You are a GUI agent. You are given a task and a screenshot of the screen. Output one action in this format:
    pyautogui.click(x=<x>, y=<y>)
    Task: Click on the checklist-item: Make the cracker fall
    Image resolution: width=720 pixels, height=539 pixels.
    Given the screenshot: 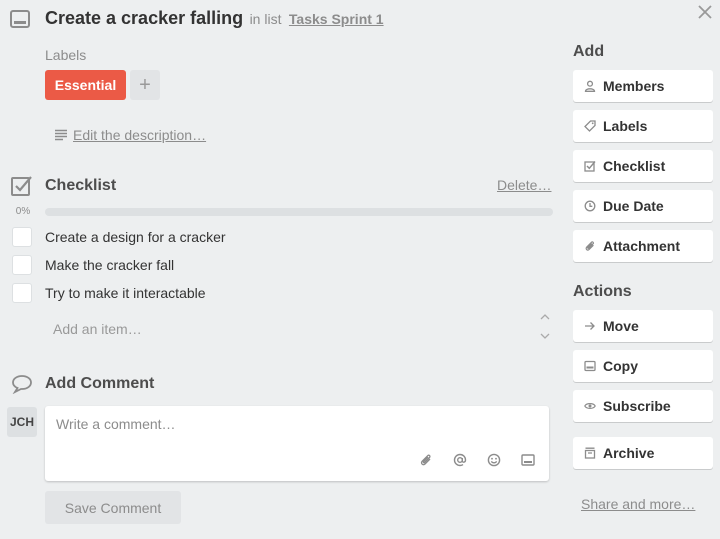 What is the action you would take?
    pyautogui.click(x=280, y=265)
    